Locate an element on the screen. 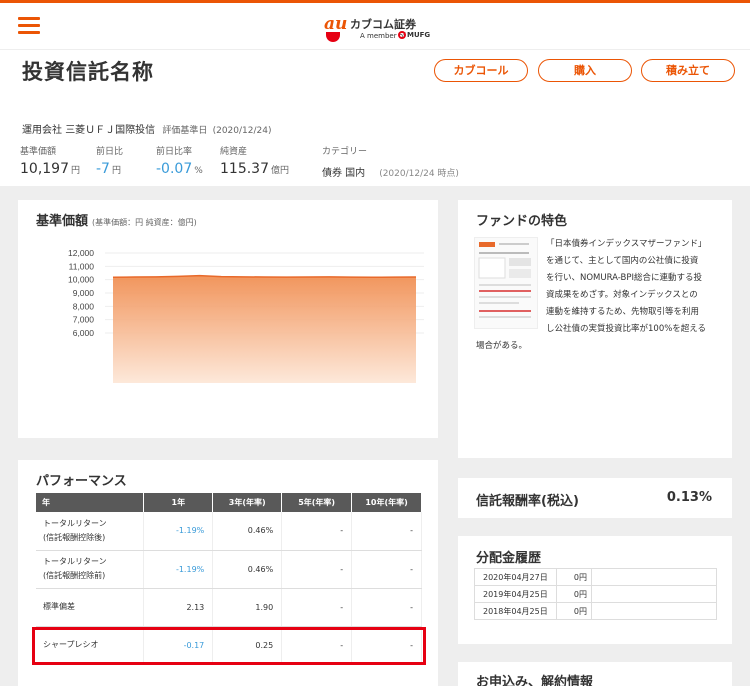 The width and height of the screenshot is (750, 686). sharpe-ratio-highlight is located at coordinates (229, 646).